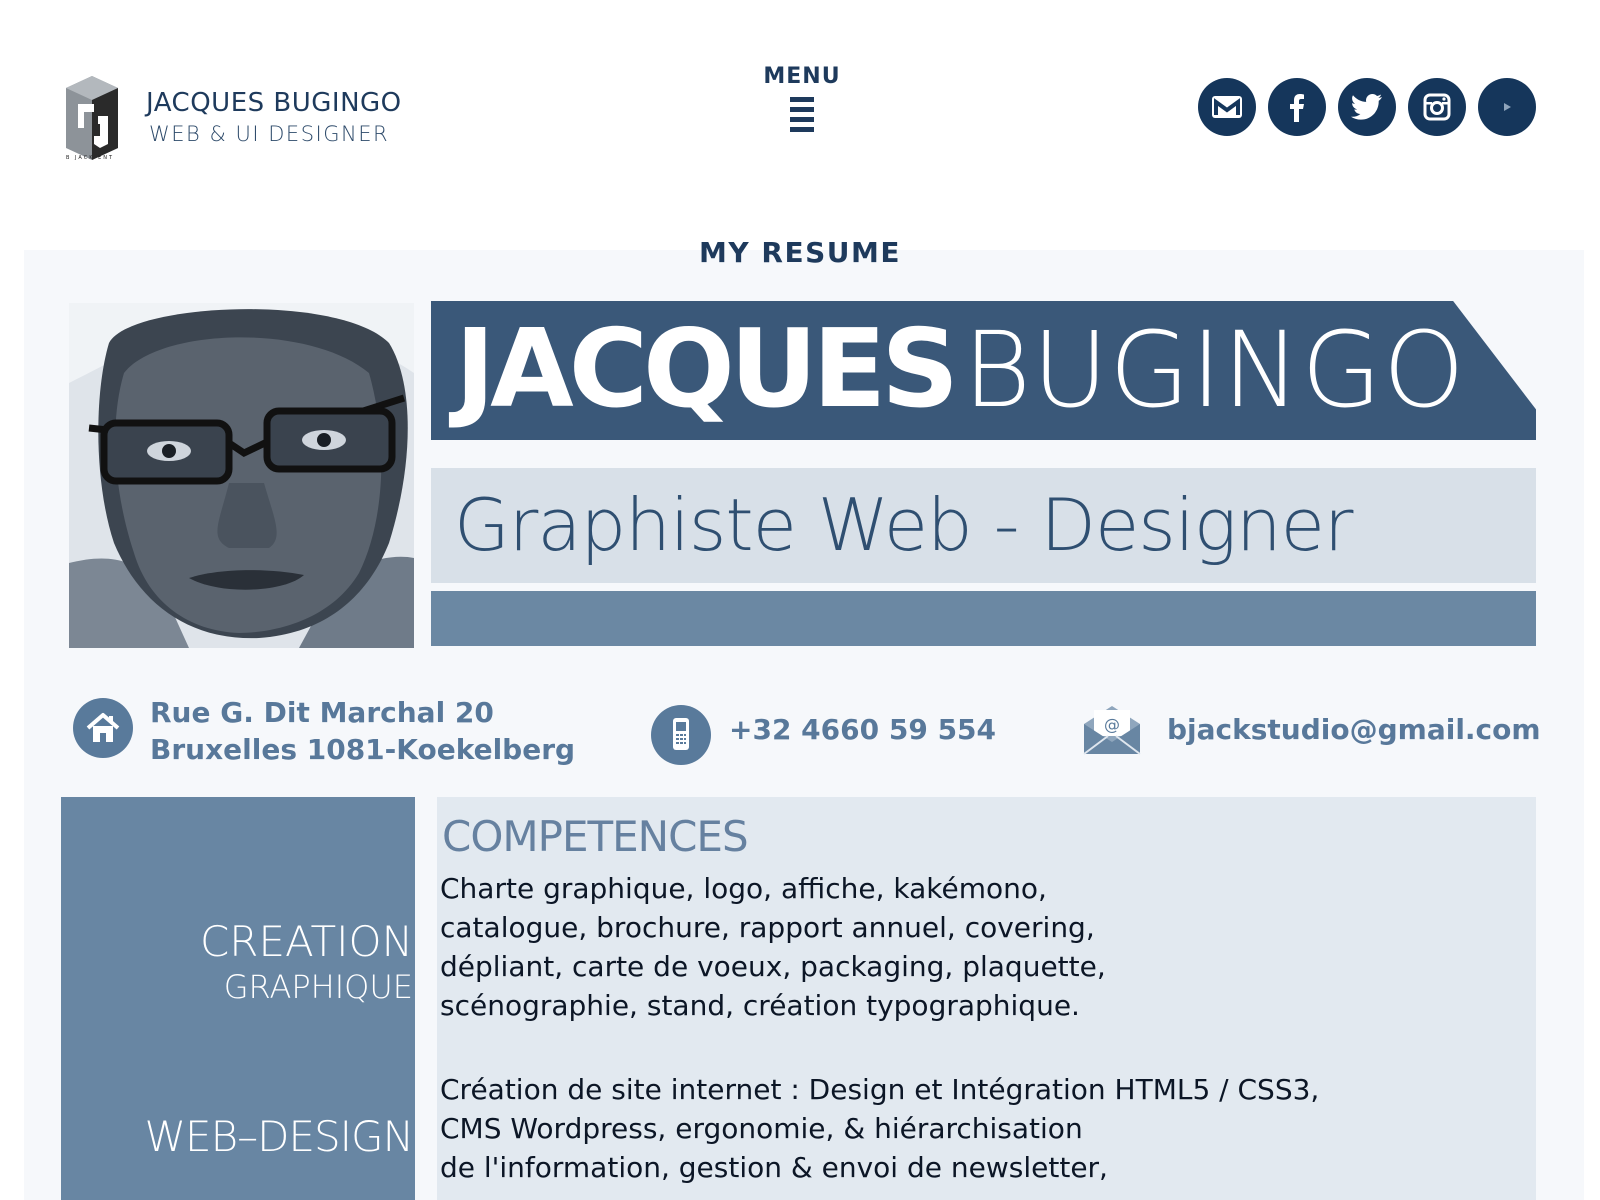 The height and width of the screenshot is (1200, 1600). Describe the element at coordinates (802, 114) in the screenshot. I see `hamburger-icon` at that location.